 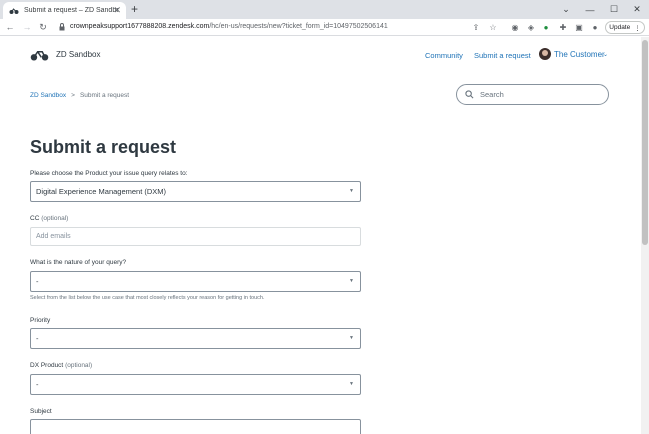 I want to click on subject-label: Subject, so click(x=41, y=411).